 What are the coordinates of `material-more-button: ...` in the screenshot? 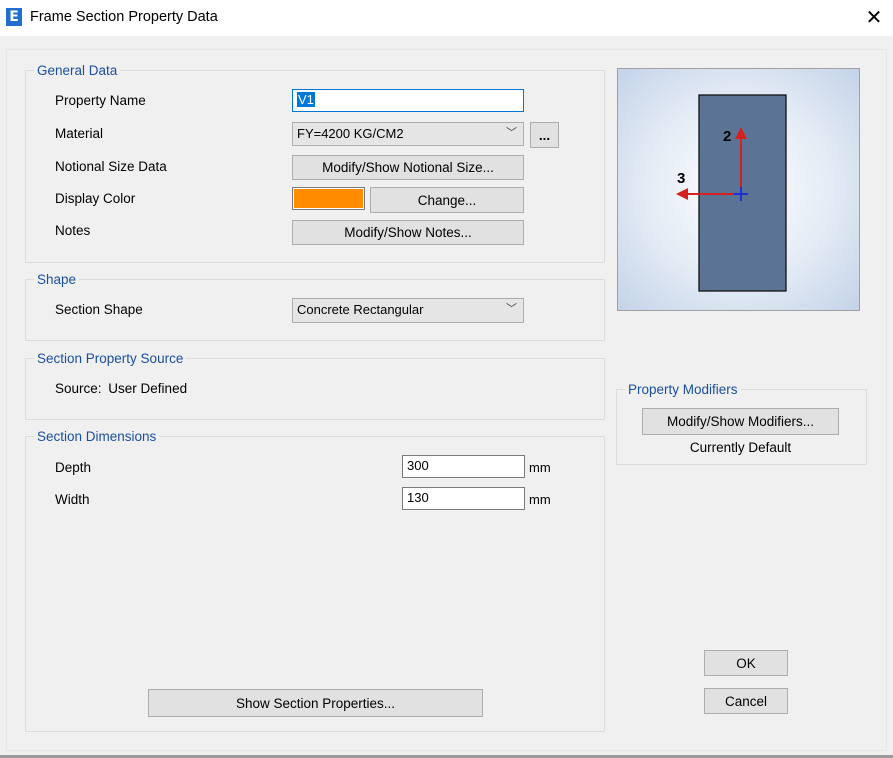 It's located at (544, 135).